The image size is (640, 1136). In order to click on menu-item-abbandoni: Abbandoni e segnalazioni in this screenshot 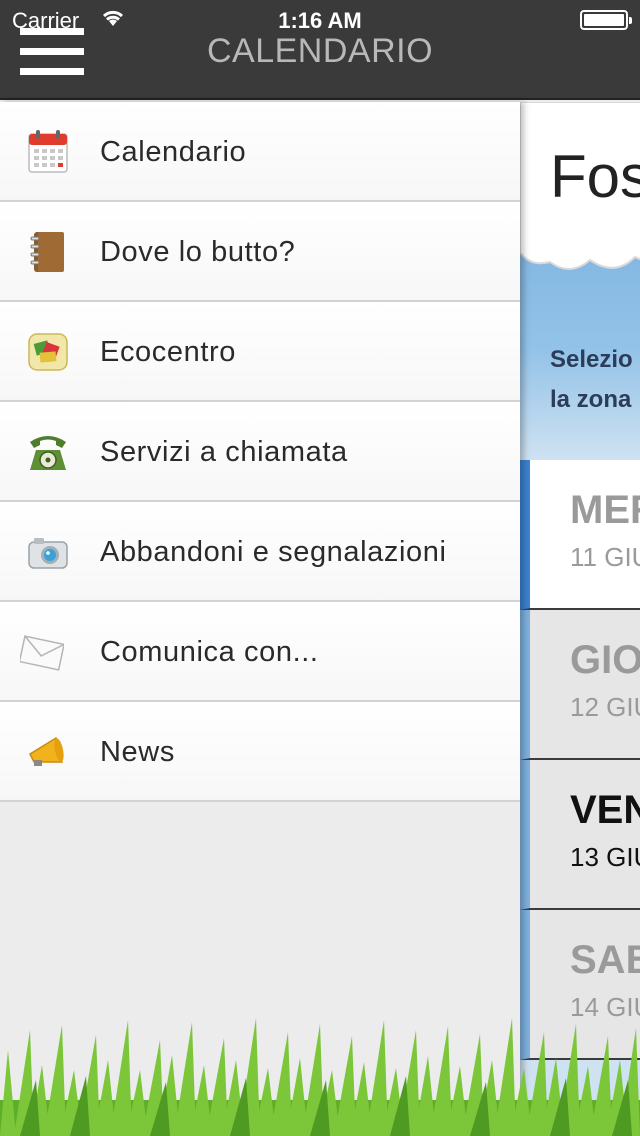, I will do `click(260, 552)`.